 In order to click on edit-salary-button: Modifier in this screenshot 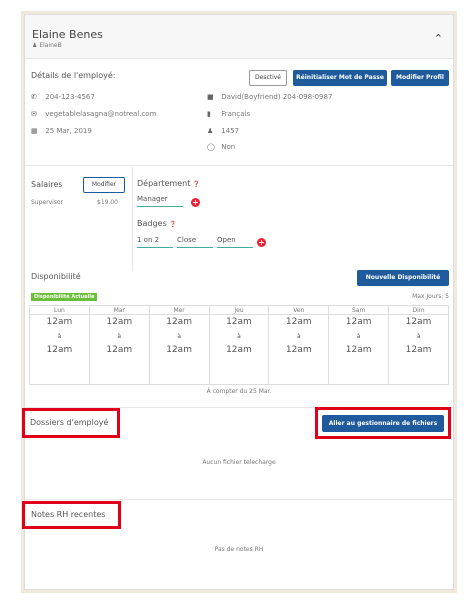, I will do `click(104, 185)`.